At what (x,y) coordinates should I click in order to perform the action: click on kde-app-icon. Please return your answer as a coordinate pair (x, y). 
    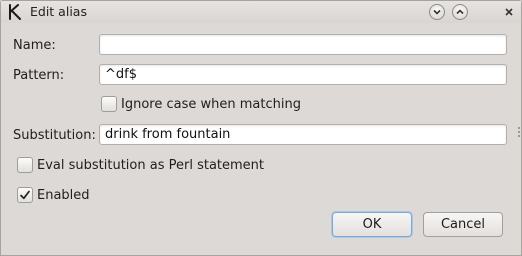
    Looking at the image, I should click on (15, 12).